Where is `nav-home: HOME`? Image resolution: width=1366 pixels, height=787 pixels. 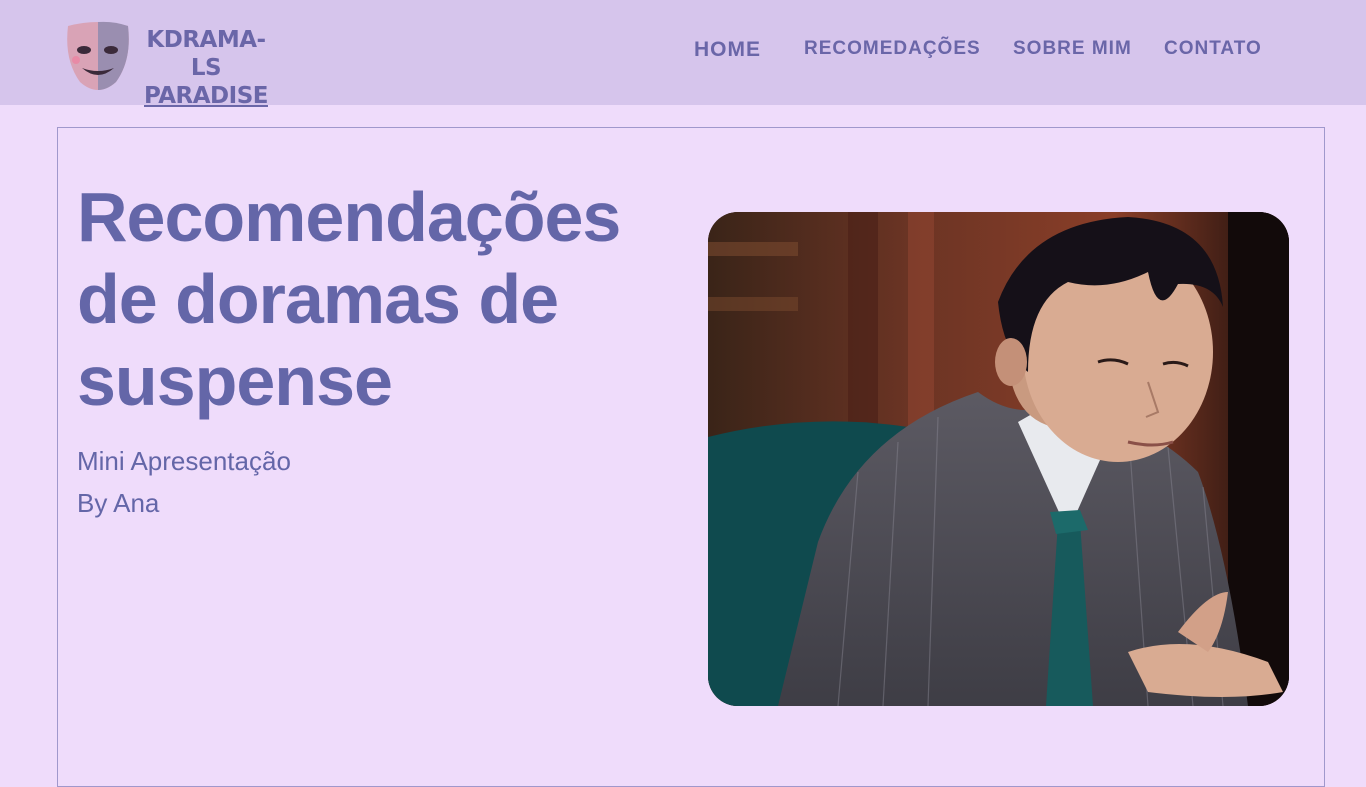
nav-home: HOME is located at coordinates (727, 50).